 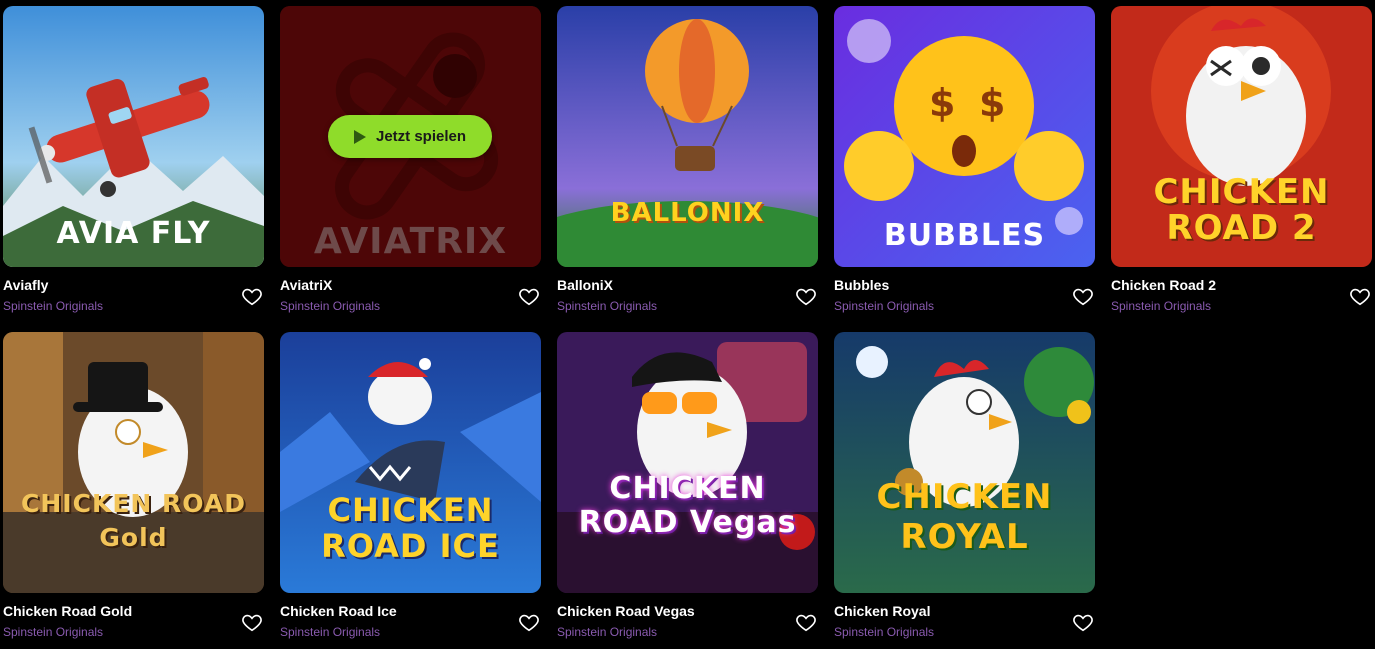 What do you see at coordinates (687, 505) in the screenshot?
I see `game-art-title: CHICKEN ROAD Vegas` at bounding box center [687, 505].